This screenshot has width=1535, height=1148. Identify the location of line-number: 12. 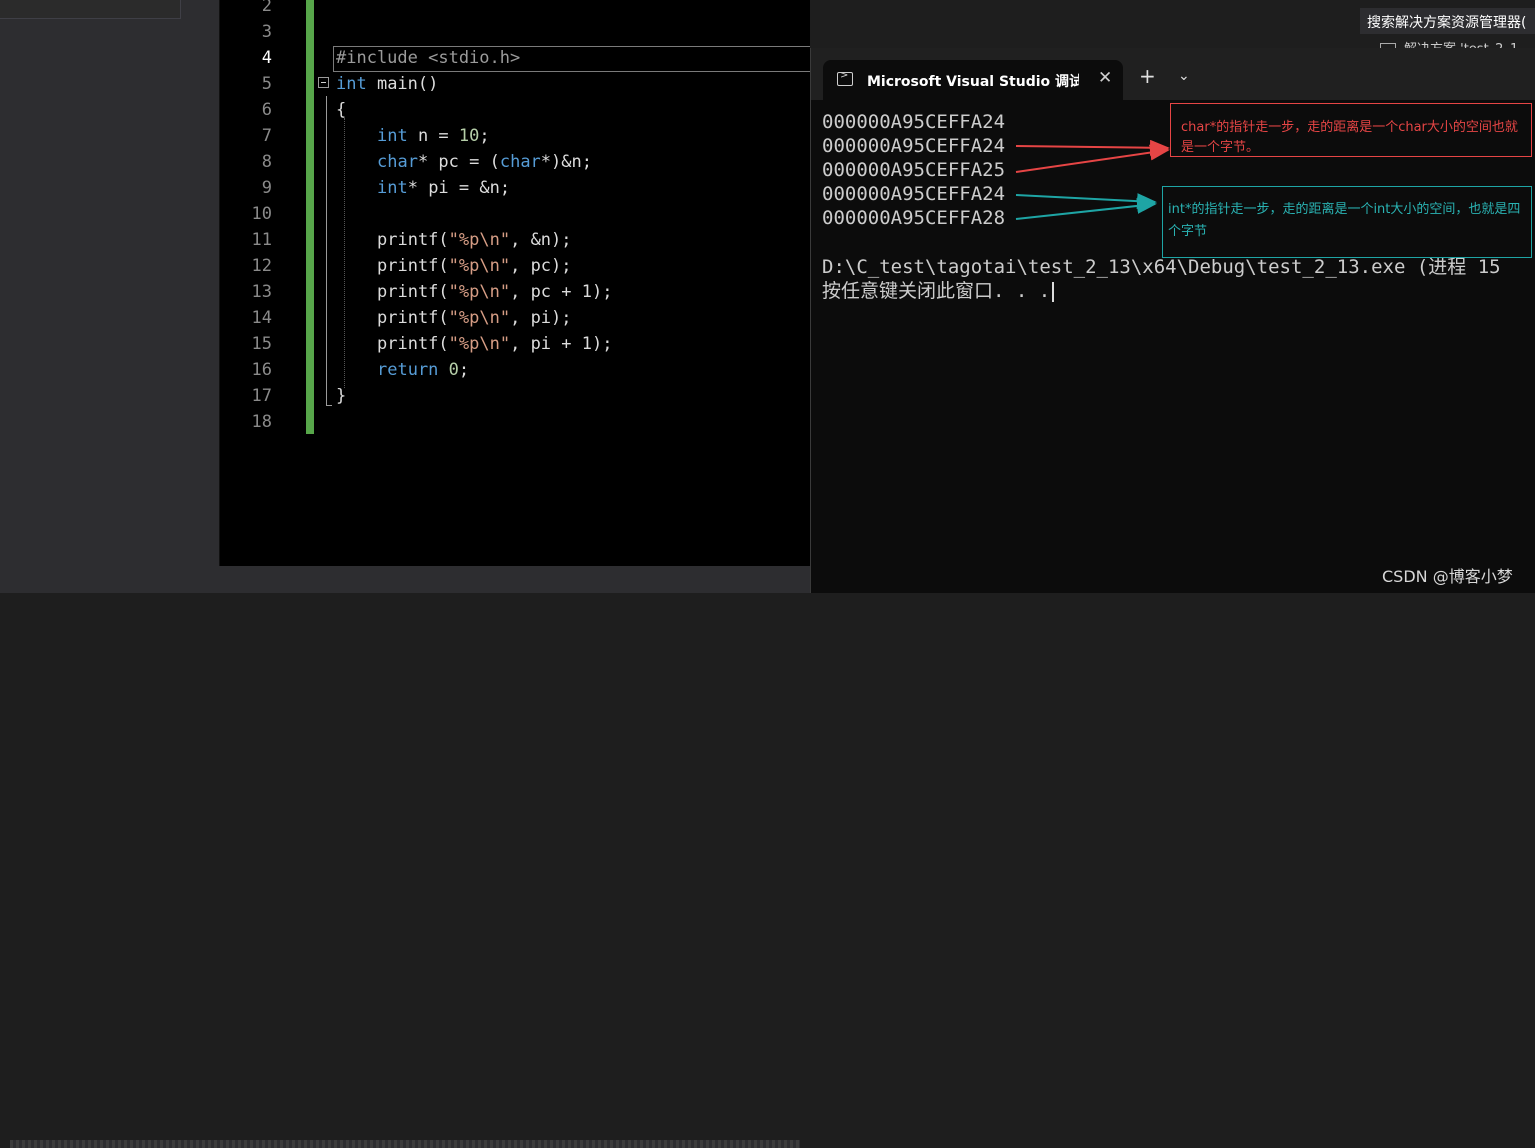
(261, 266).